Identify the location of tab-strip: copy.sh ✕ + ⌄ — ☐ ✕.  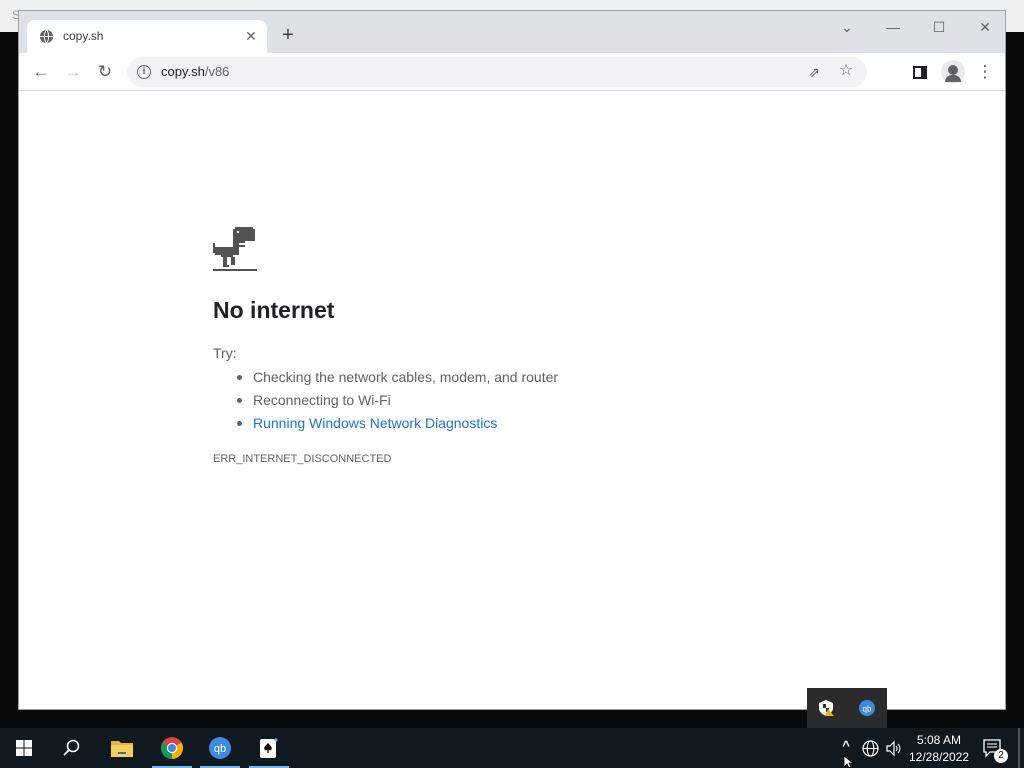
(512, 32).